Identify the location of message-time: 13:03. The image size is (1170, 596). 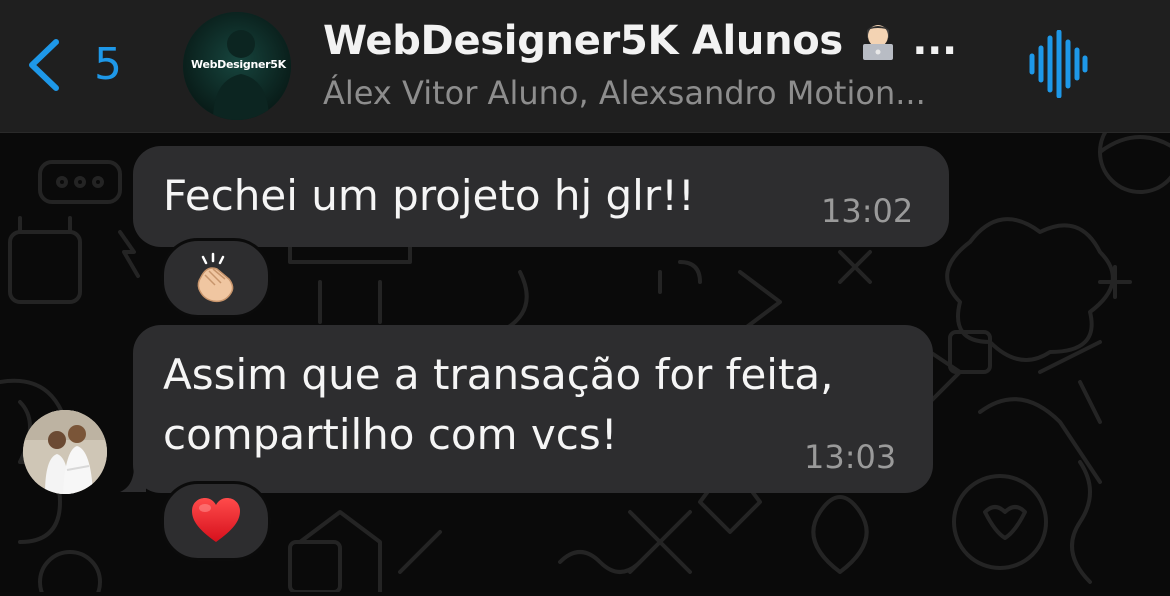
(850, 457).